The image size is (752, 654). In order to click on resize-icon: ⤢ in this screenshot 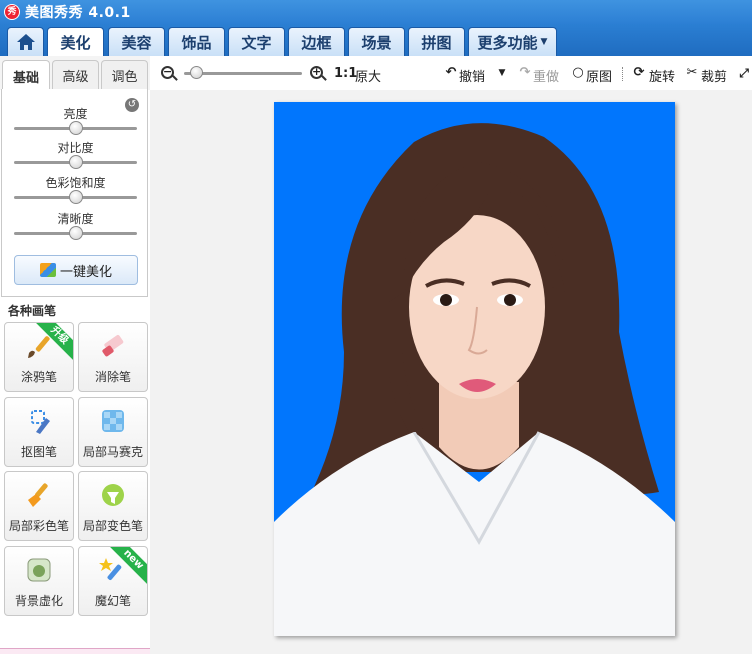, I will do `click(744, 73)`.